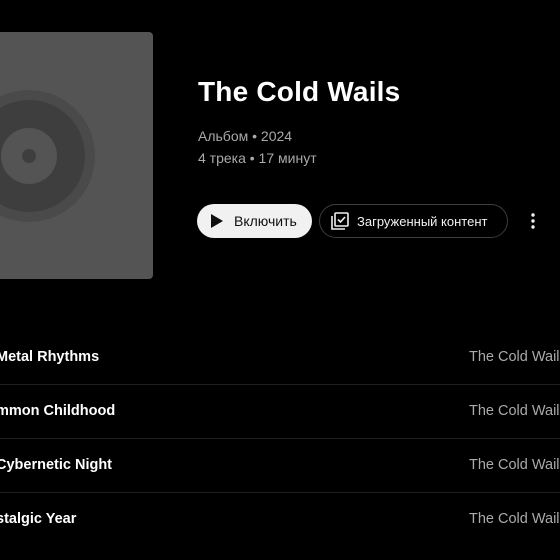 The image size is (560, 560). Describe the element at coordinates (57, 411) in the screenshot. I see `track-title: mmon Childhood` at that location.